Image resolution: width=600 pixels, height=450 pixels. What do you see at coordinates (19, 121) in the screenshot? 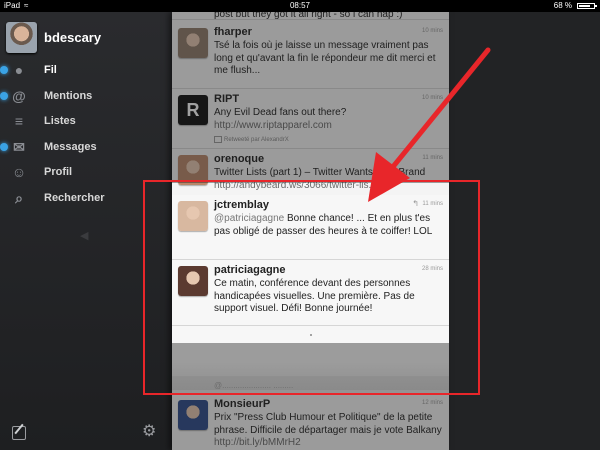
I see `list-icon: ≡` at bounding box center [19, 121].